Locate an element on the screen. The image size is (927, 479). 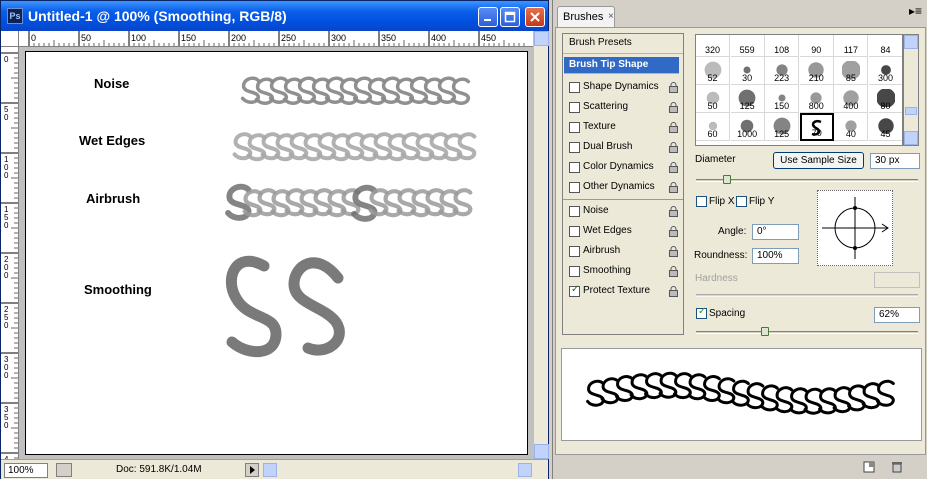
option-shape-dynamics: Shape Dynamics is located at coordinates (623, 88).